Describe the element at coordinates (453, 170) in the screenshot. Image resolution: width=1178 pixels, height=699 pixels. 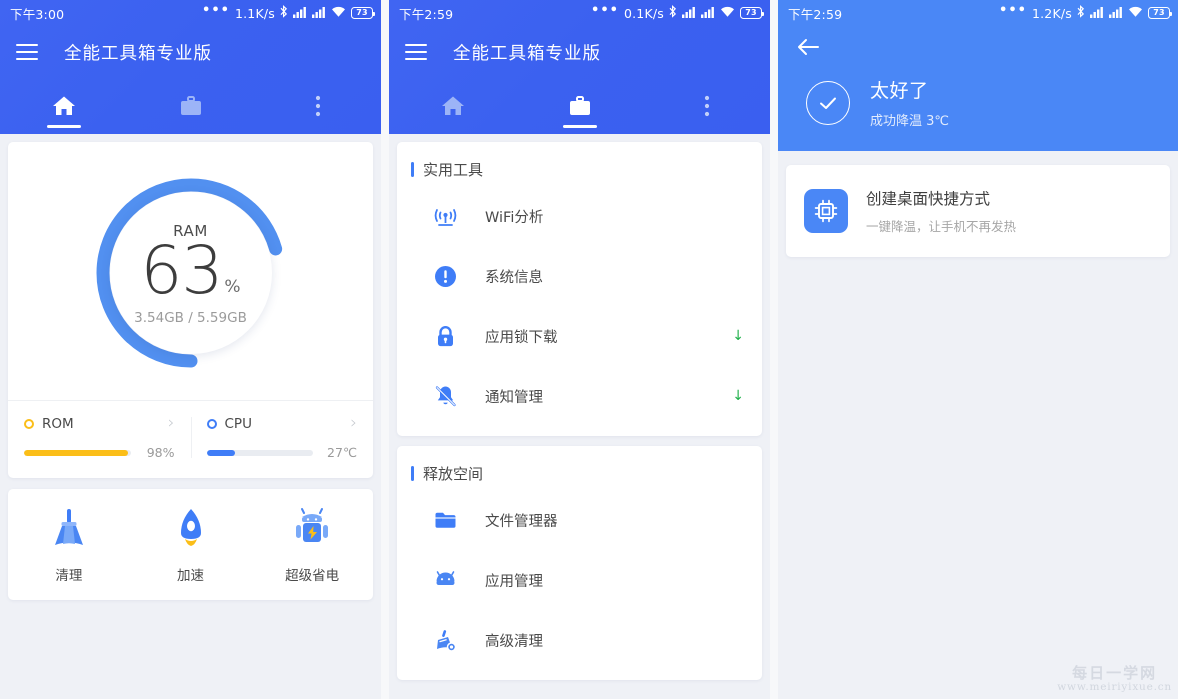
I see `section-title: 实用工具` at that location.